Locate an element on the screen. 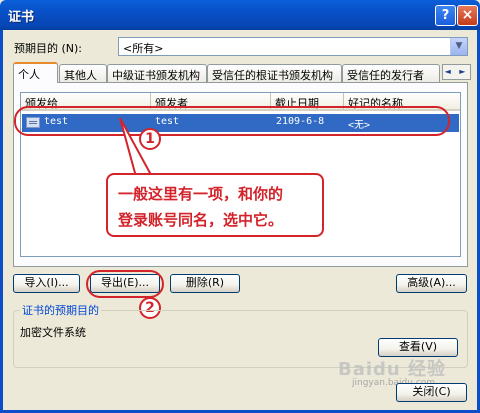 This screenshot has height=413, width=480. purpose-selected-value: <所有> is located at coordinates (143, 48).